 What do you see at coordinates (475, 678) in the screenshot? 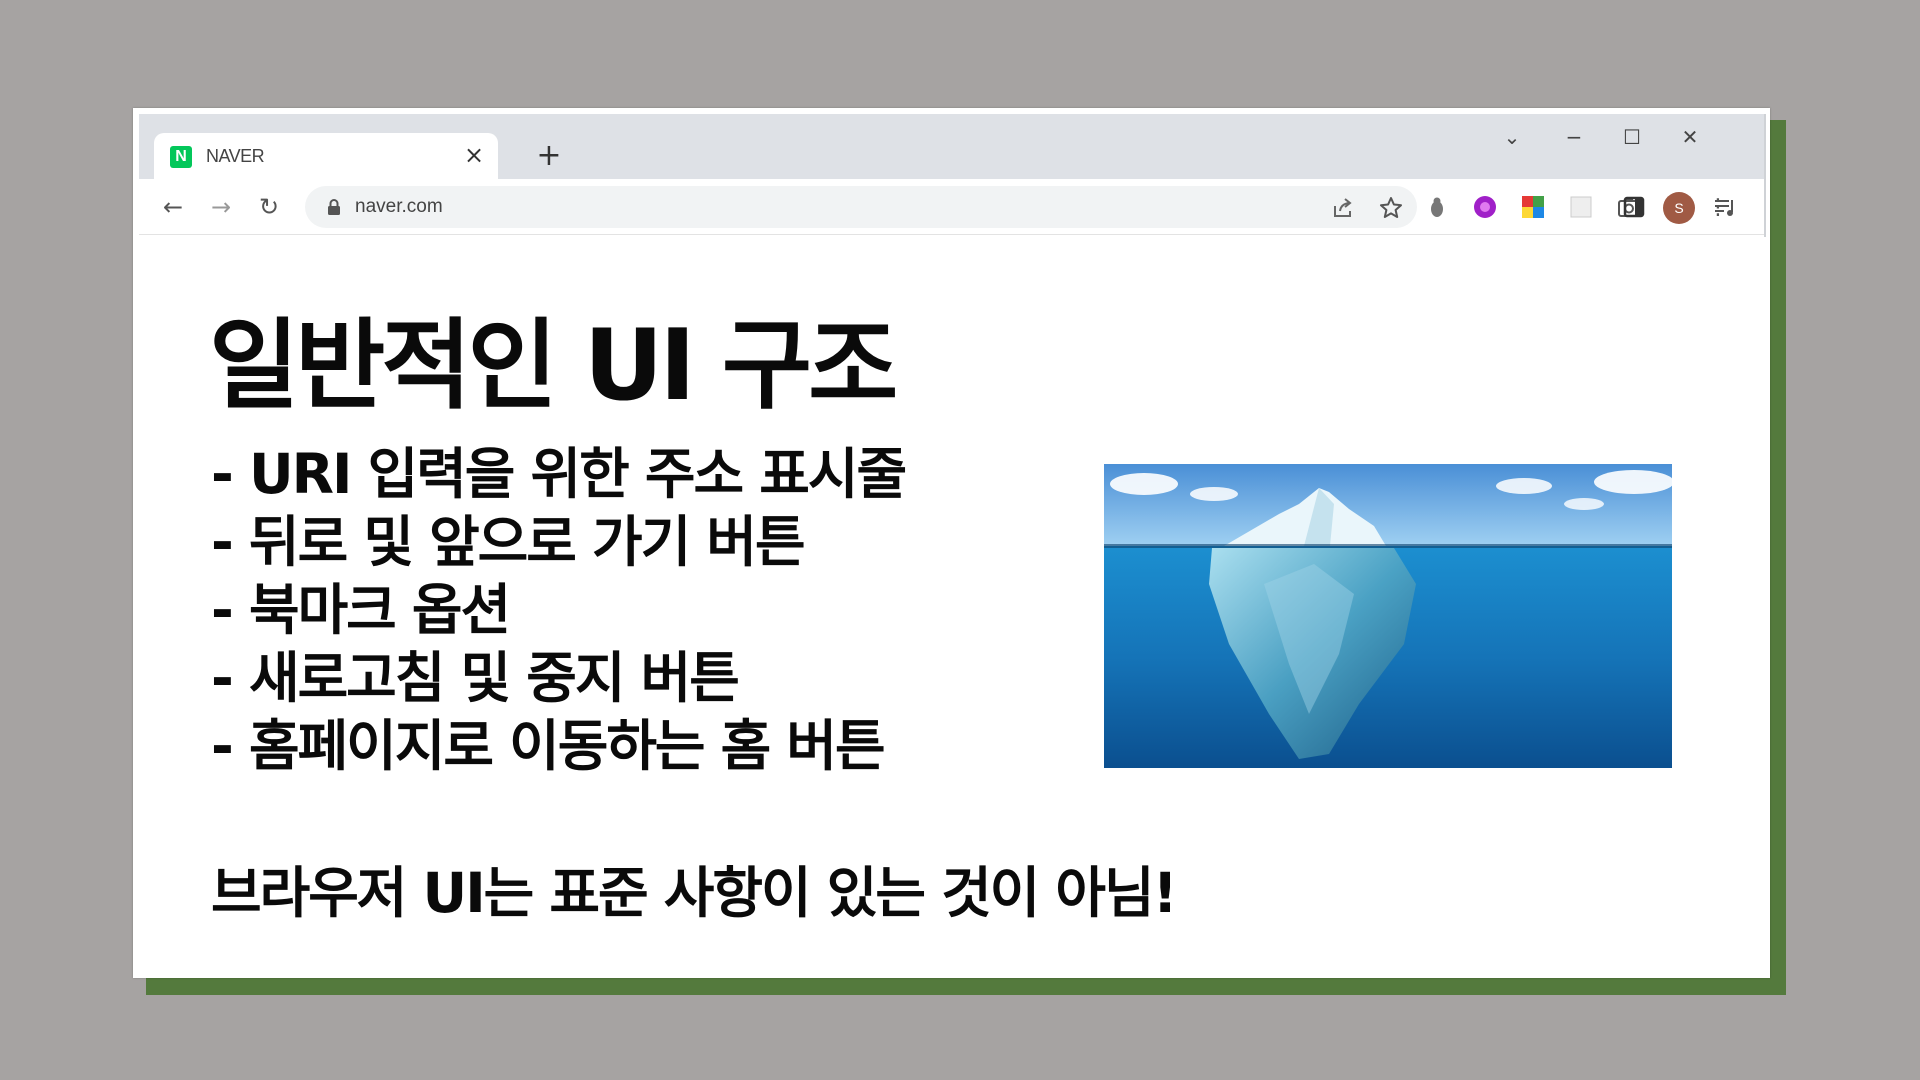
I see `bullet-reload-stop: - 새로고침 및 중지 버튼` at bounding box center [475, 678].